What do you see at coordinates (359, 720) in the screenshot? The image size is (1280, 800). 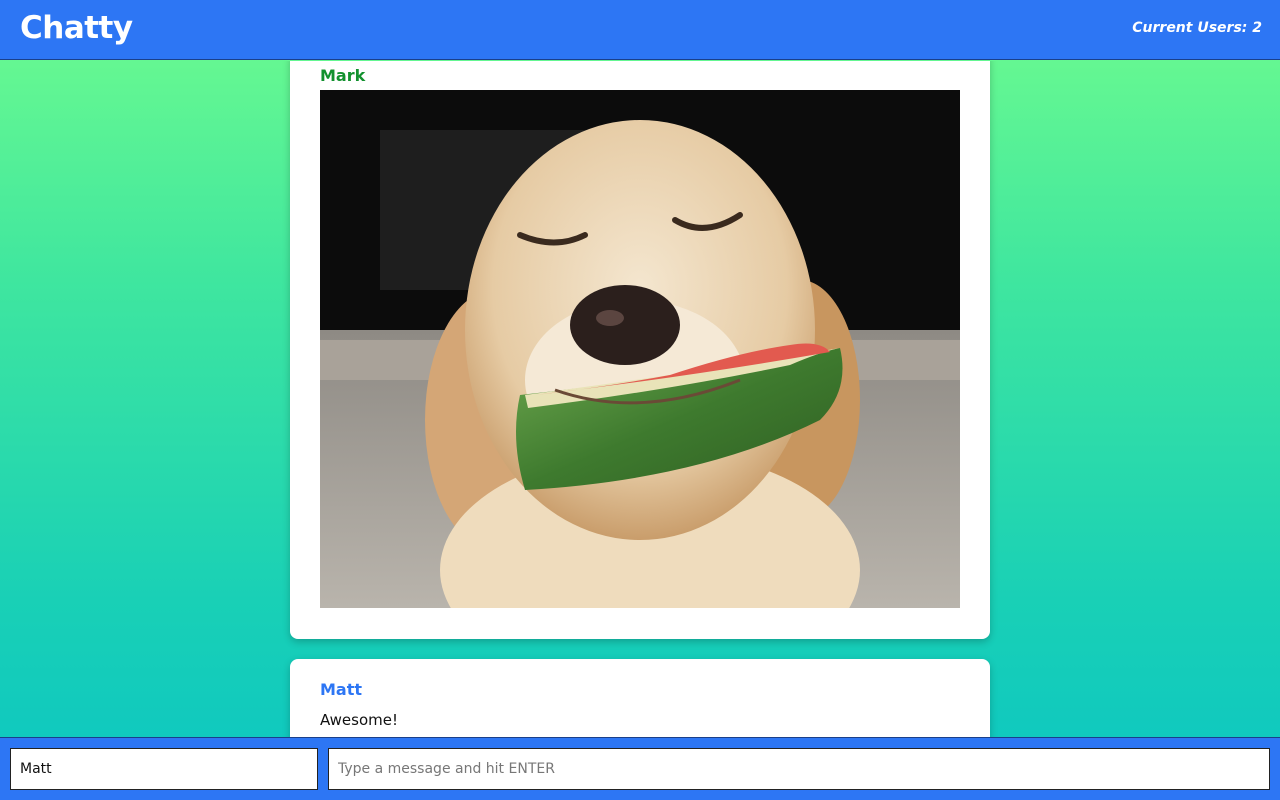 I see `message-text: Awesome!` at bounding box center [359, 720].